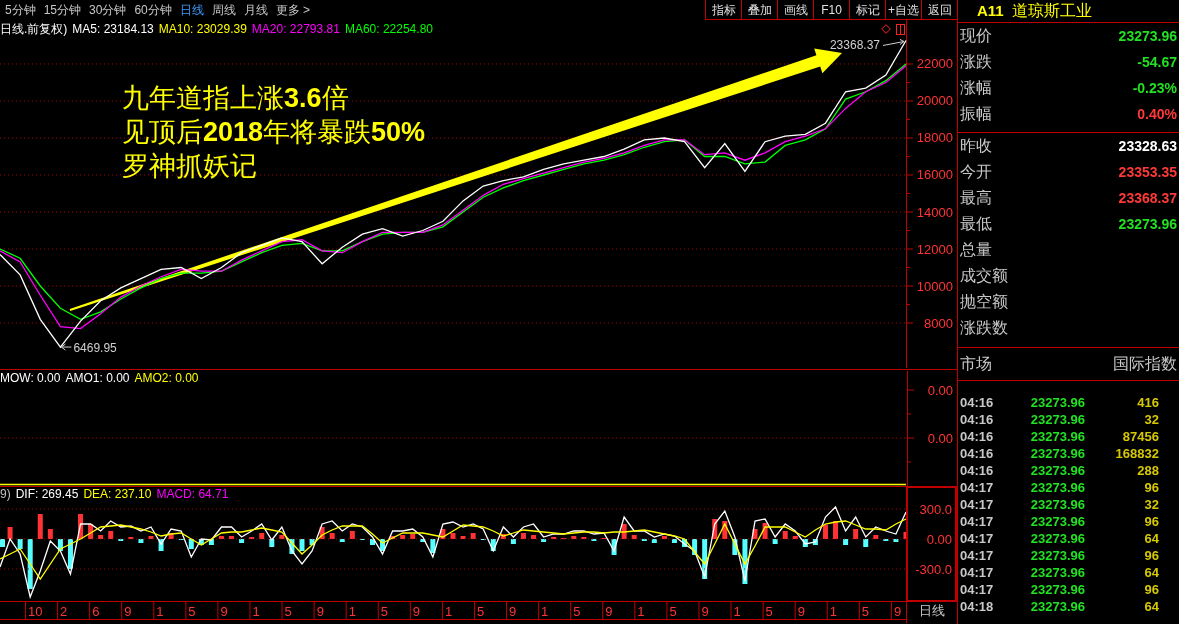 This screenshot has width=1179, height=624. Describe the element at coordinates (984, 302) in the screenshot. I see `quote-label: 抛空额` at that location.